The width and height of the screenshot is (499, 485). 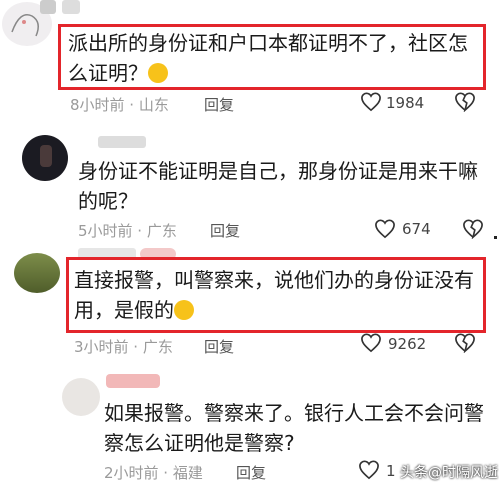 I want to click on comment-text: 直接报警，叫警察来，说他们办的身份证没有用，是假的, so click(x=274, y=295).